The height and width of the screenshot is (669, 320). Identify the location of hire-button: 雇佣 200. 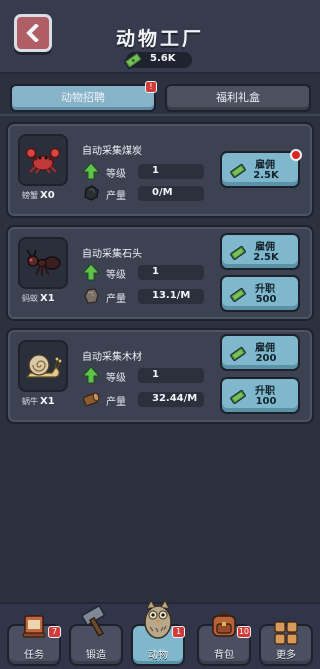
(260, 352).